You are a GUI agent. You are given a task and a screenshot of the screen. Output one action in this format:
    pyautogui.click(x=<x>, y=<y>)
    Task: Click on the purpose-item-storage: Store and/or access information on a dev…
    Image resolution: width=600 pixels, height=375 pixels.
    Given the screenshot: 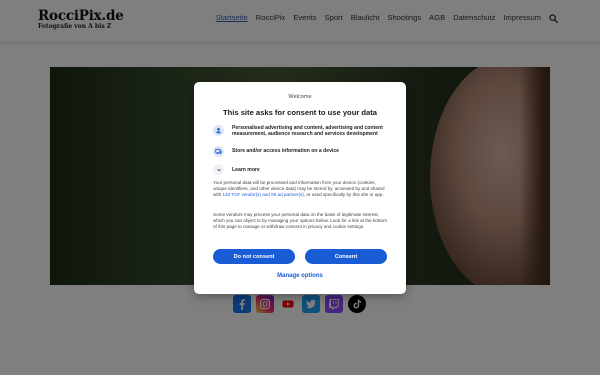 What is the action you would take?
    pyautogui.click(x=307, y=151)
    